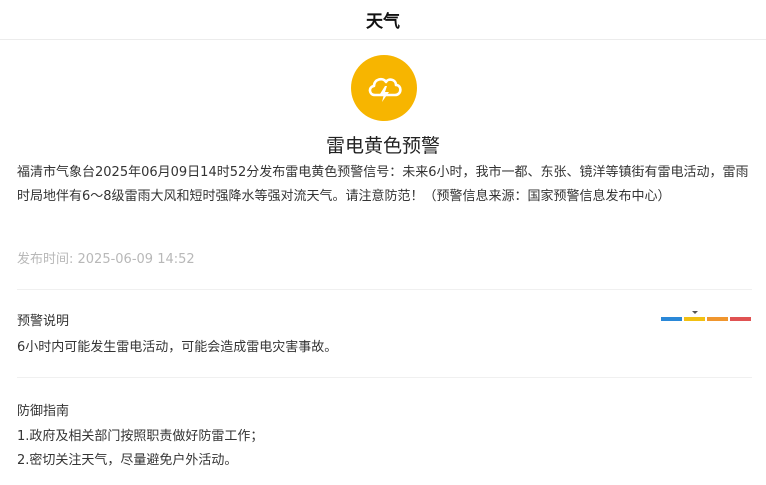  I want to click on warning-desc-text: 6小时内可能发生雷电活动，可能会造成雷电灾害事故。, so click(177, 347).